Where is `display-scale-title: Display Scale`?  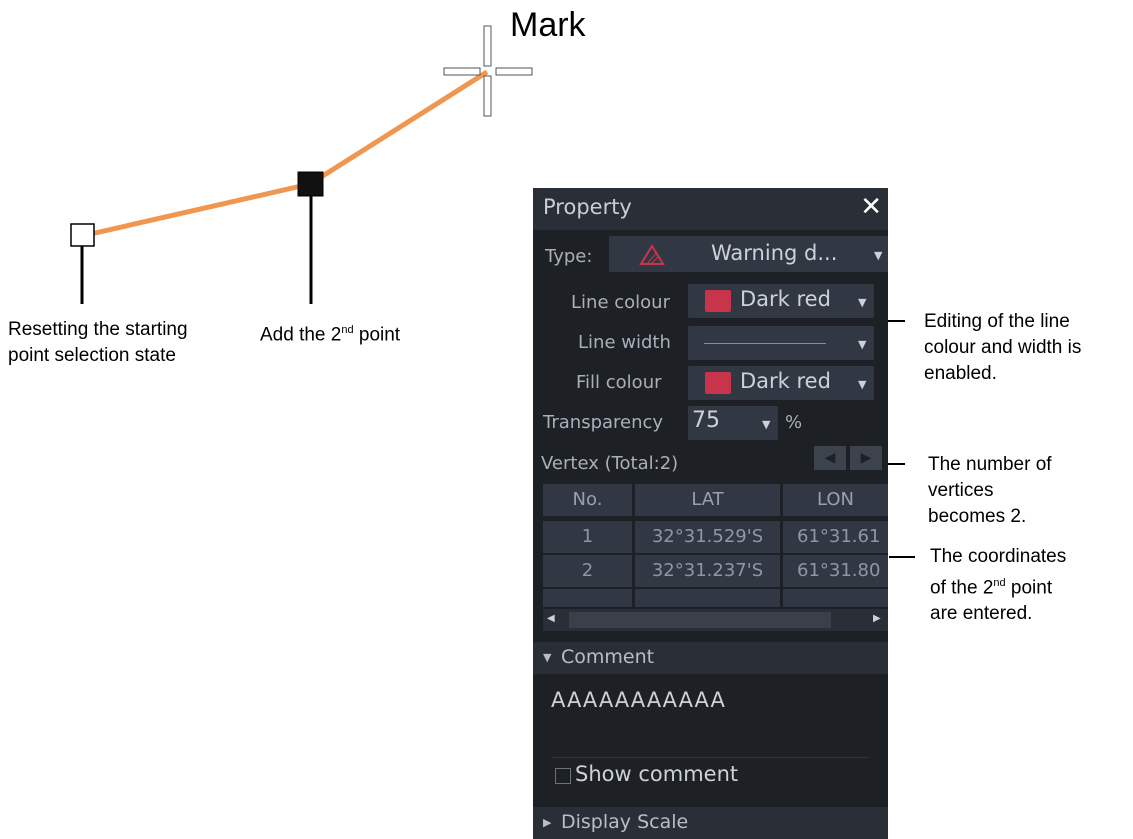
display-scale-title: Display Scale is located at coordinates (625, 822).